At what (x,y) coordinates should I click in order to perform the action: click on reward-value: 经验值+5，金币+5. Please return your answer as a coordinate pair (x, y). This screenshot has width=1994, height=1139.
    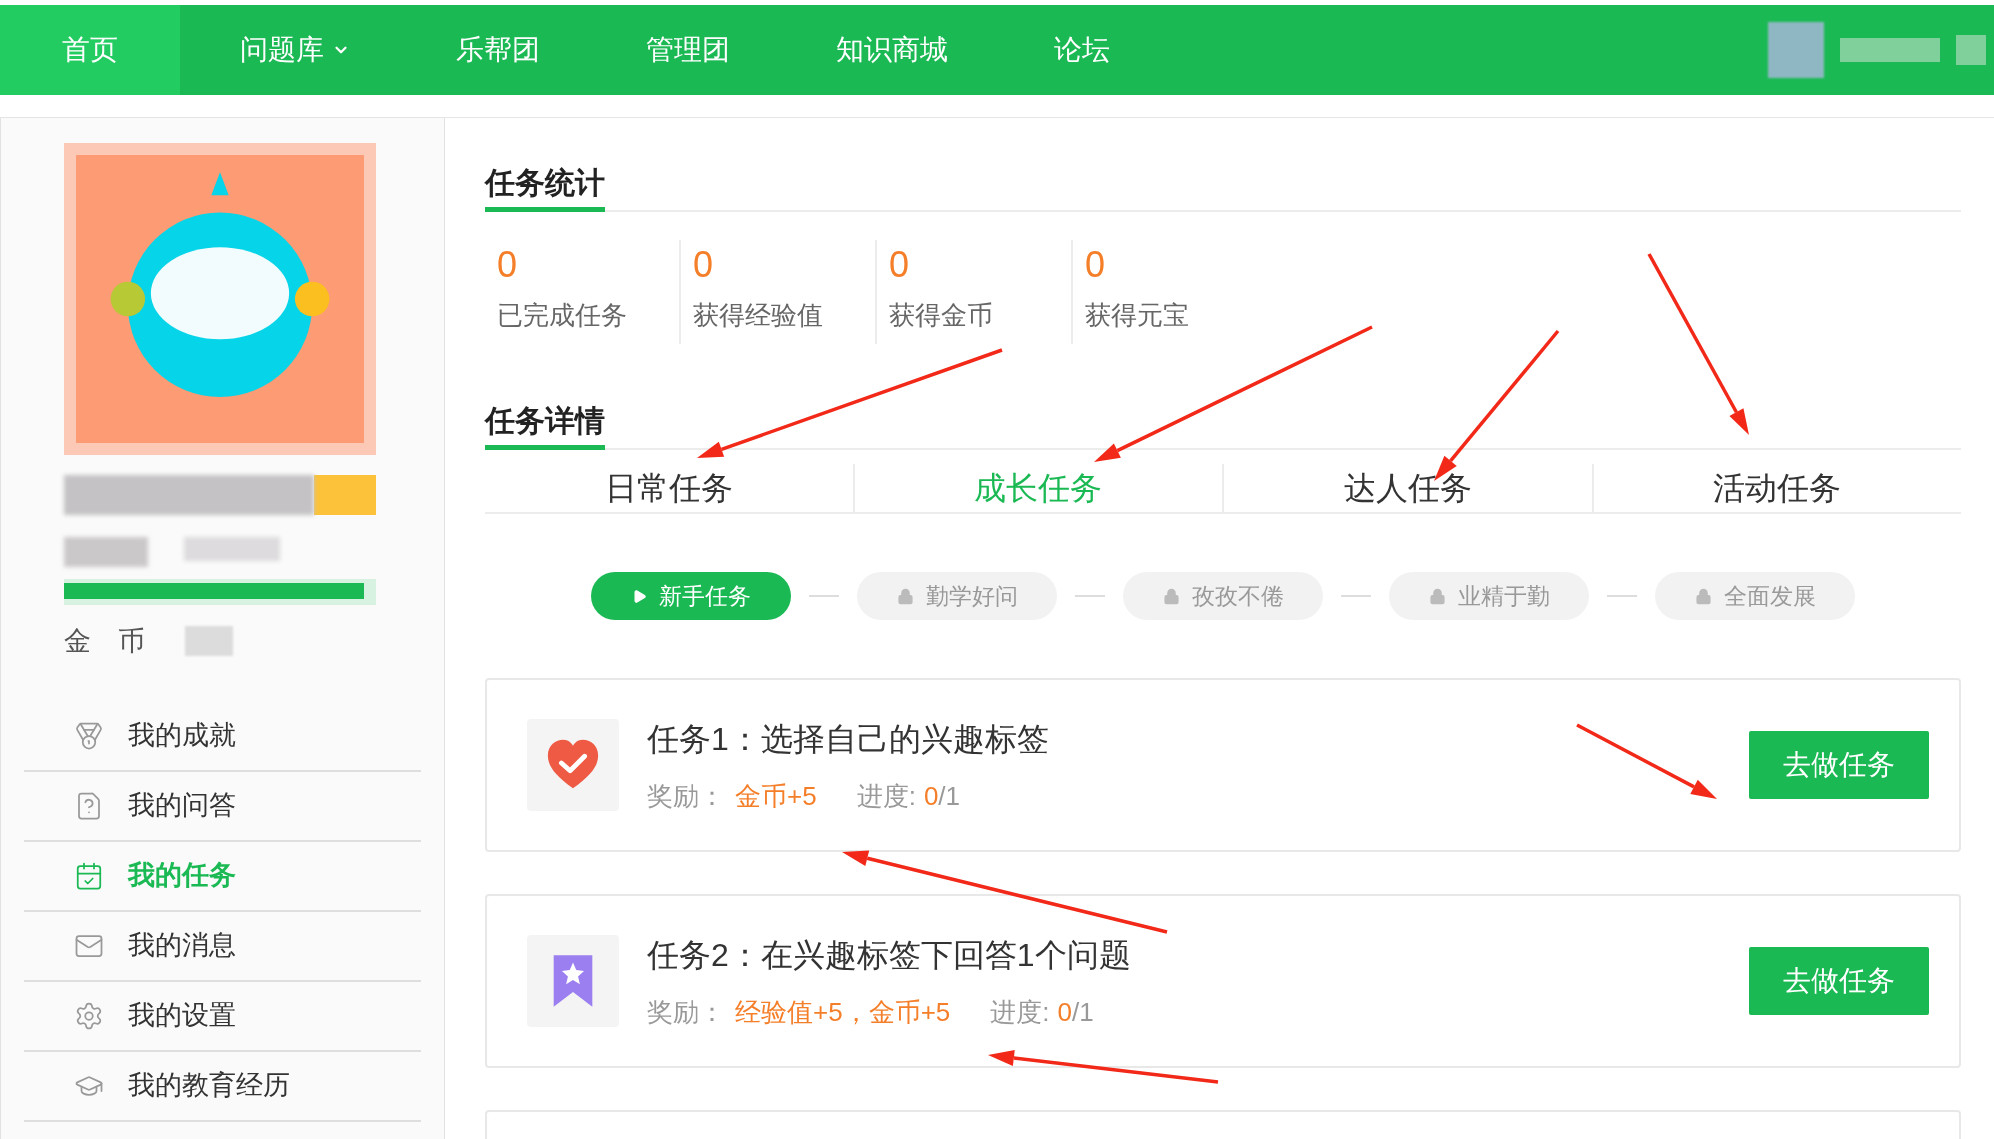
    Looking at the image, I should click on (843, 1012).